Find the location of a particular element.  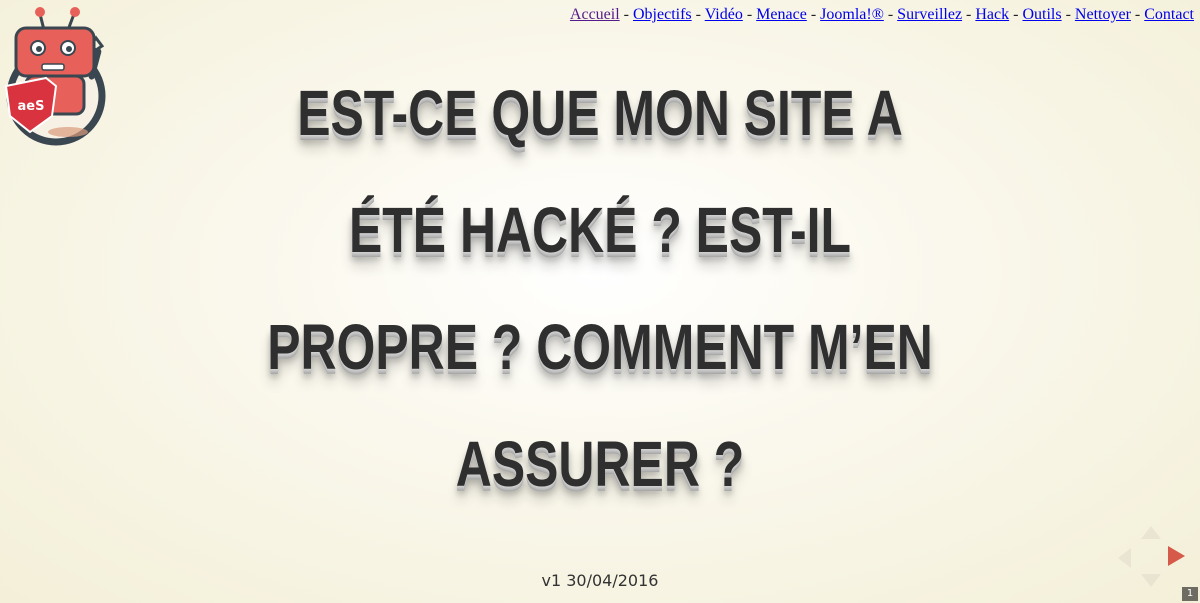

slide-title-line: été hacké ? Est-il is located at coordinates (600, 230).